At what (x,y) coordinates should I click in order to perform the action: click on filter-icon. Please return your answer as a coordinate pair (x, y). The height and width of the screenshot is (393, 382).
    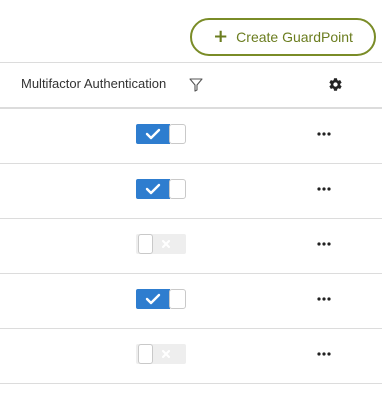
    Looking at the image, I should click on (196, 85).